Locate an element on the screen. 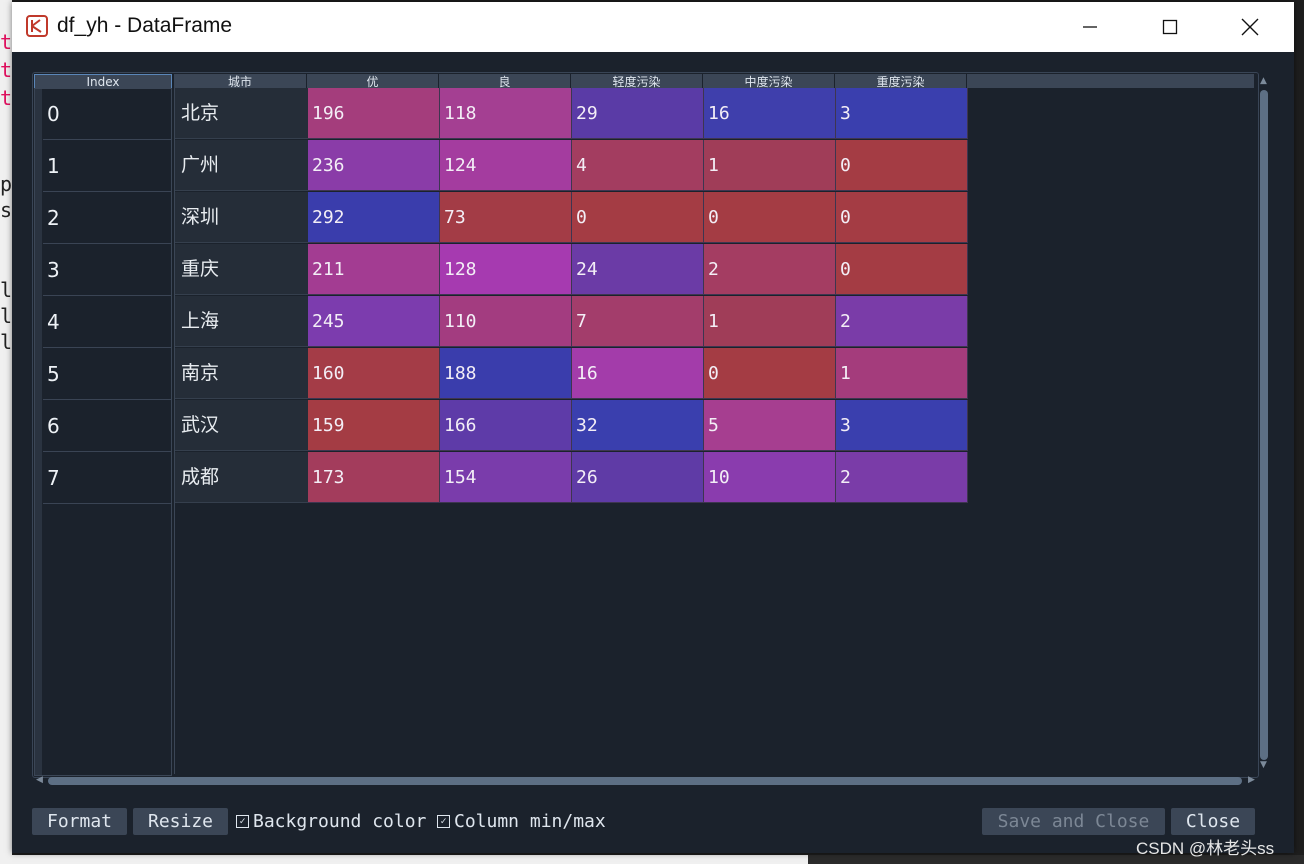 This screenshot has width=1304, height=864. horizontal-scrollbar: ◀ ▶ is located at coordinates (646, 781).